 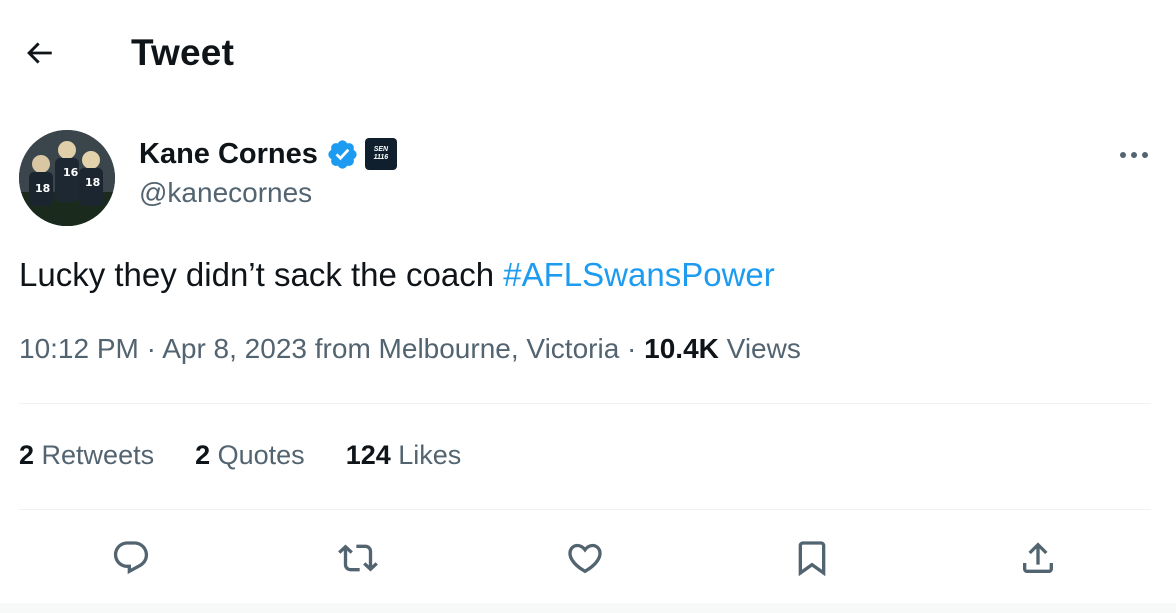 I want to click on views-count: 10.4K, so click(x=681, y=348).